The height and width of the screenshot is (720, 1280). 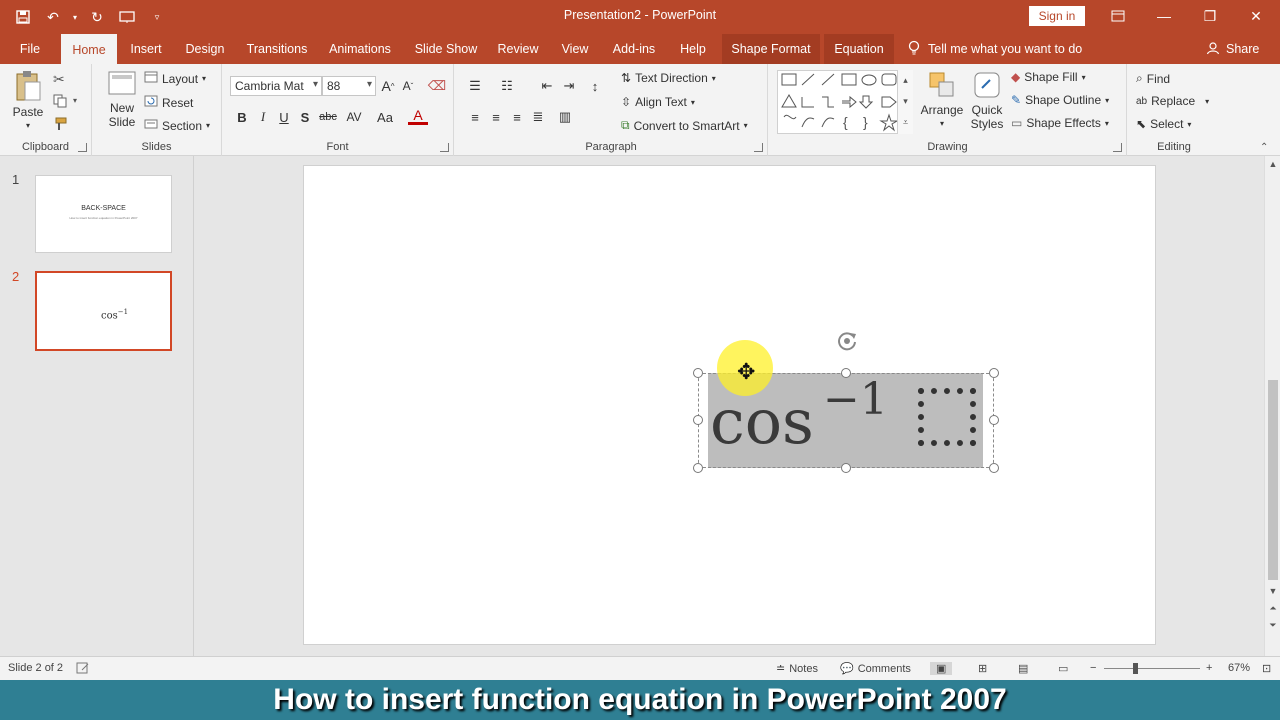 What do you see at coordinates (369, 84) in the screenshot?
I see `font-size-dropdown-icon: ▾` at bounding box center [369, 84].